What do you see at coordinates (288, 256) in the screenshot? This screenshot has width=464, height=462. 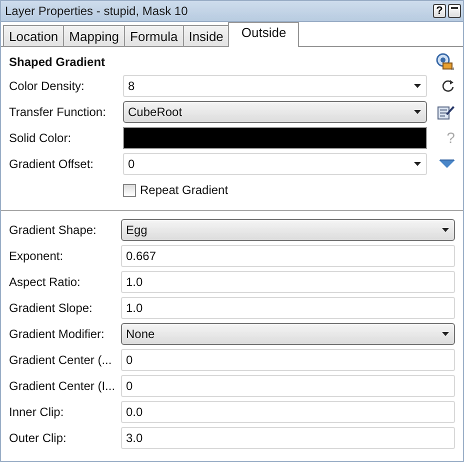 I see `input-field: 0.667` at bounding box center [288, 256].